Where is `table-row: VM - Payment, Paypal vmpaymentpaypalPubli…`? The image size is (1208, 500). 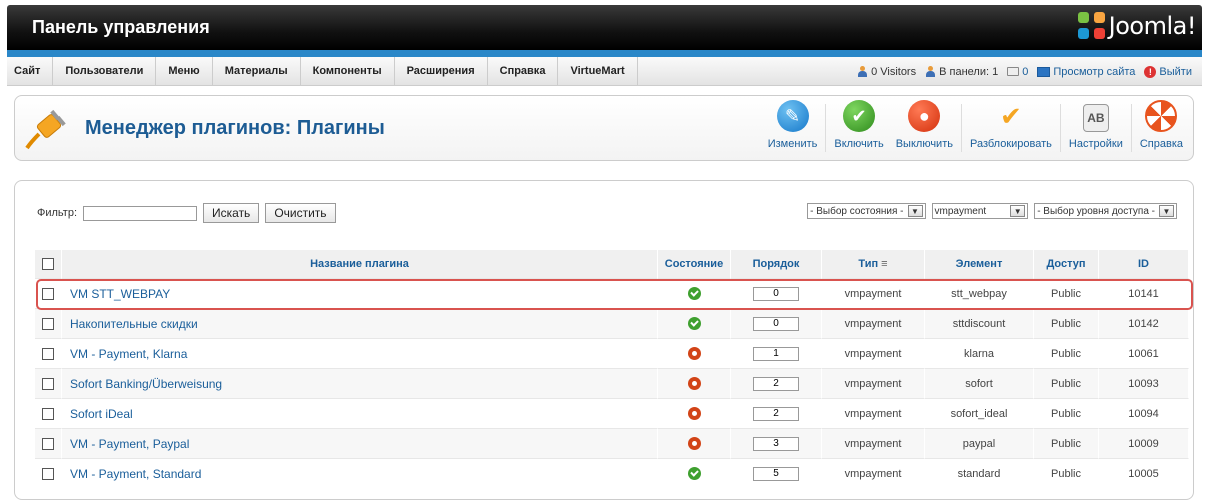
table-row: VM - Payment, Paypal vmpaymentpaypalPubli… is located at coordinates (612, 443).